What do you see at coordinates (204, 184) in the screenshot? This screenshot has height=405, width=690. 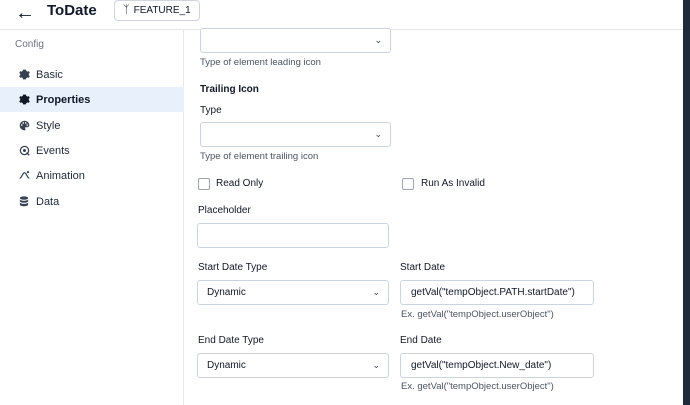 I see `read-only-checkbox` at bounding box center [204, 184].